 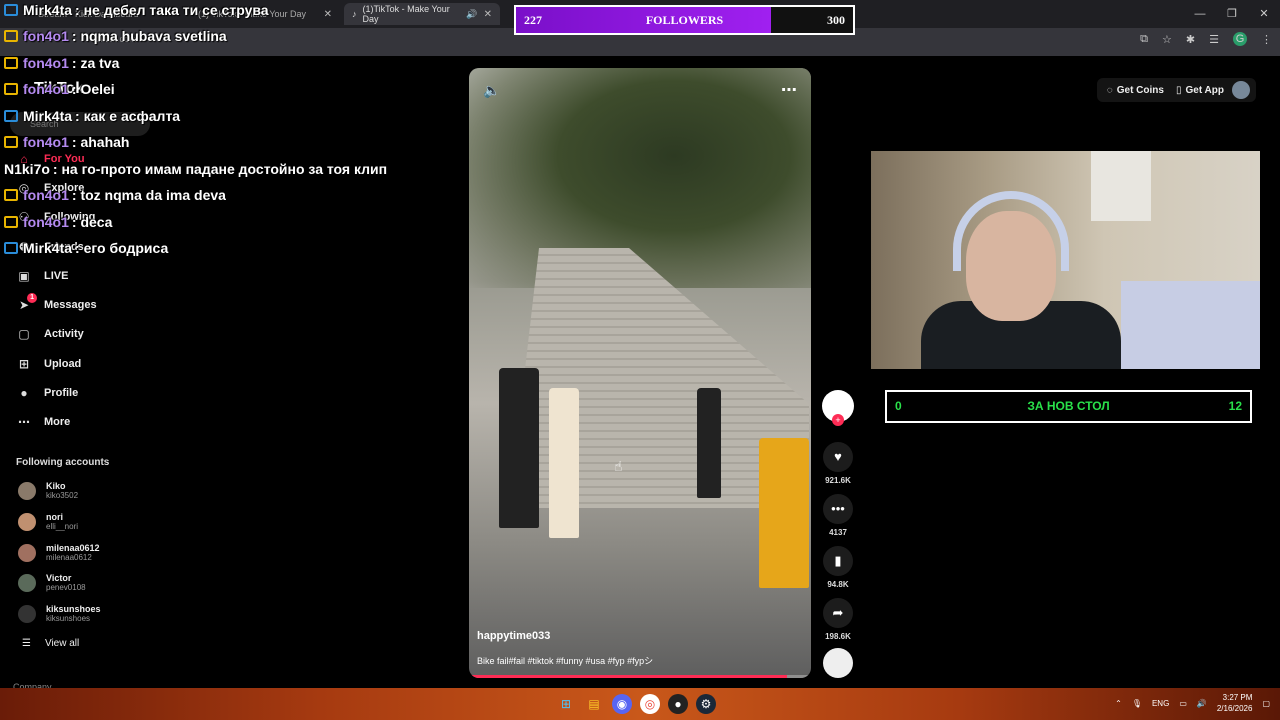 What do you see at coordinates (1240, 39) in the screenshot?
I see `profile-avatar-icon: G` at bounding box center [1240, 39].